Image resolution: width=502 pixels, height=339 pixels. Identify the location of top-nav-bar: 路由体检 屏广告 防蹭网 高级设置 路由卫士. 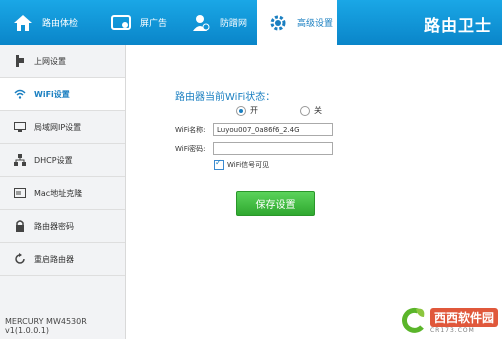
(251, 22).